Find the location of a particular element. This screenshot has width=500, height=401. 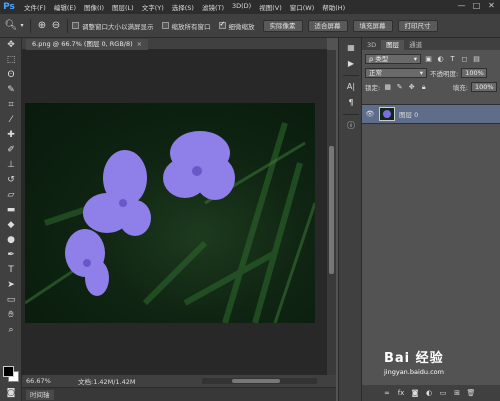

foreground-color-swatch is located at coordinates (8, 371).